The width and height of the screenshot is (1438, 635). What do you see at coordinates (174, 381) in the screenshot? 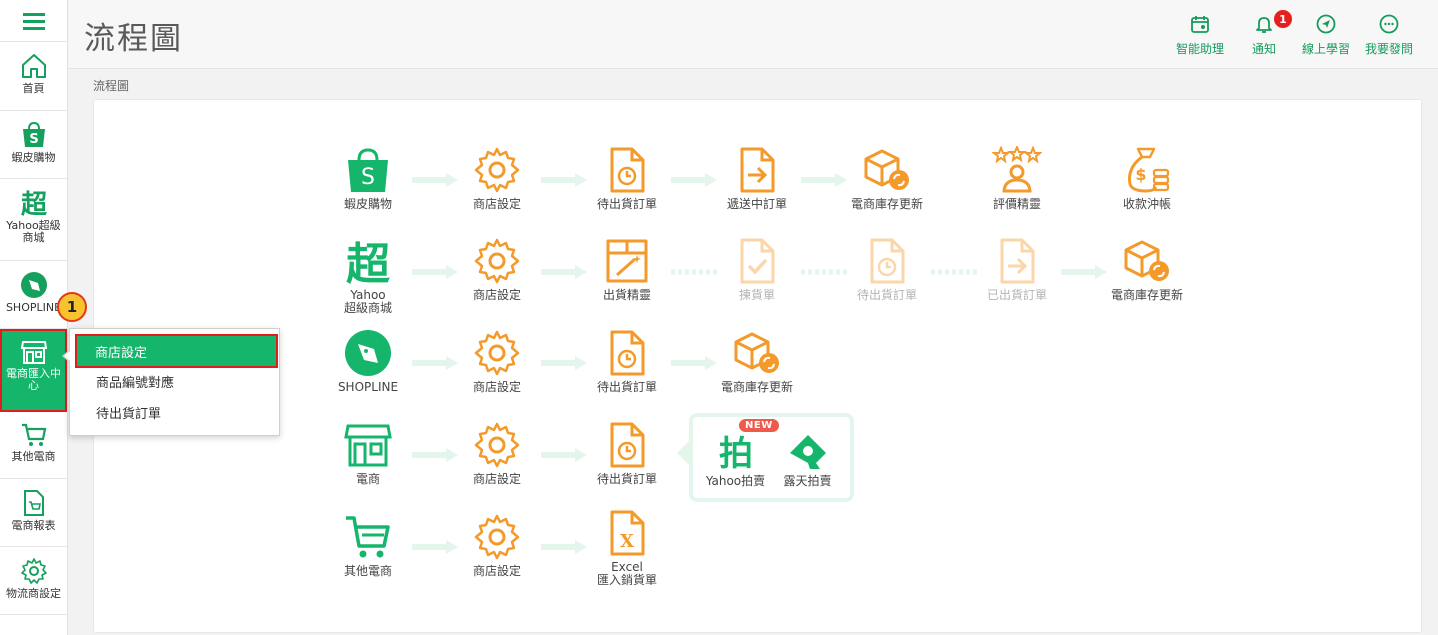
I see `submenu-item-product-mapping: 商品編號對應` at bounding box center [174, 381].